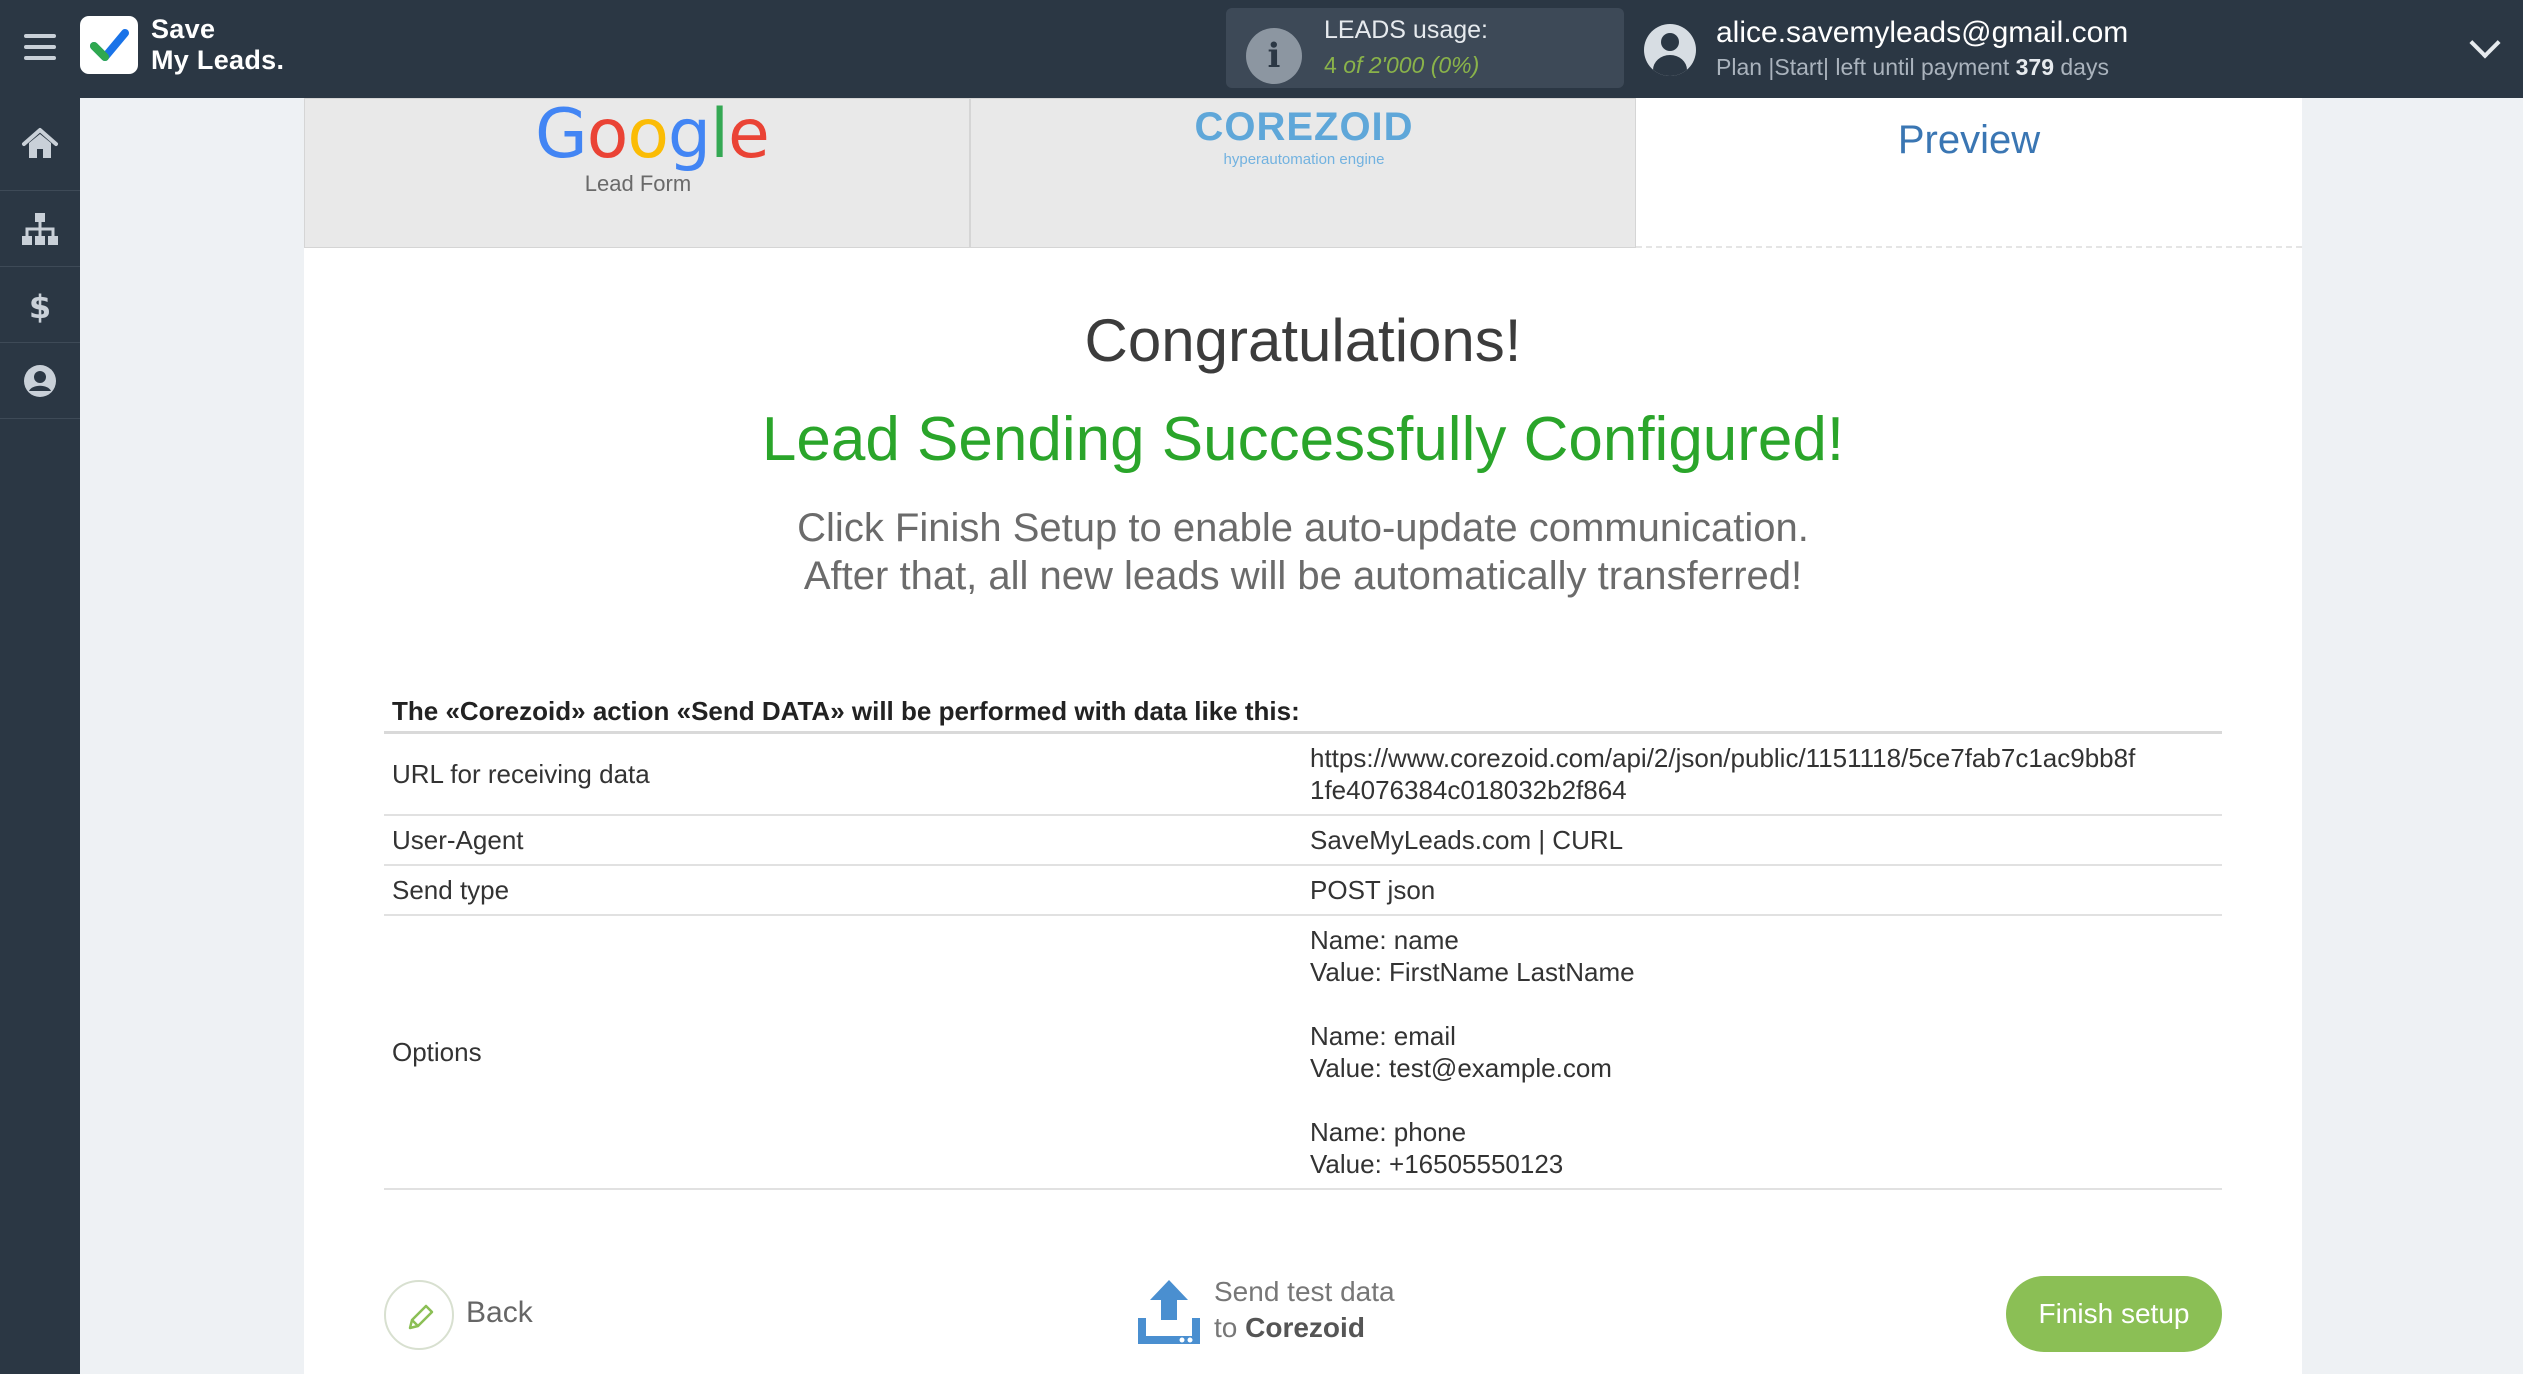  What do you see at coordinates (1303, 891) in the screenshot?
I see `table-row: Send type POST json` at bounding box center [1303, 891].